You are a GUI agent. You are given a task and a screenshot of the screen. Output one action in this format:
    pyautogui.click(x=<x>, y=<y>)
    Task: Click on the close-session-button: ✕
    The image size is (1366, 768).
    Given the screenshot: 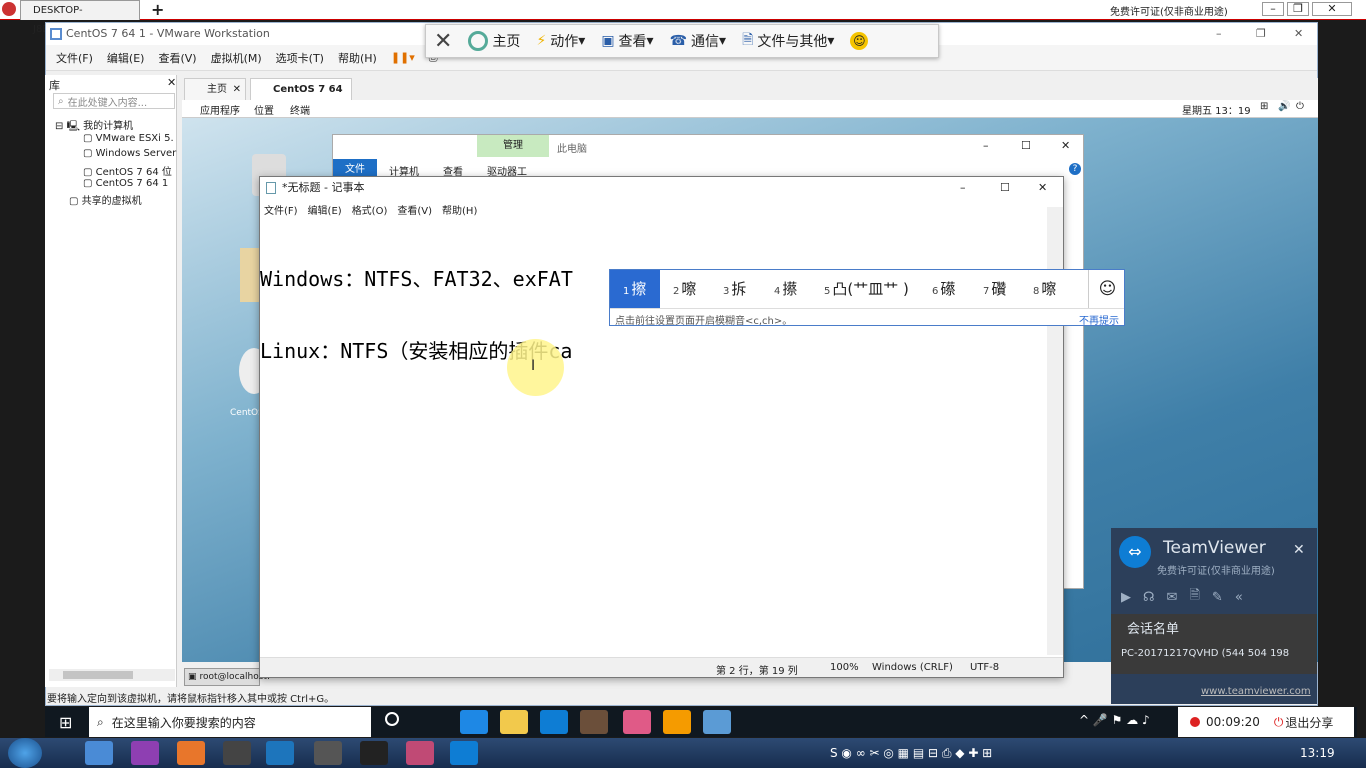 What is the action you would take?
    pyautogui.click(x=443, y=41)
    